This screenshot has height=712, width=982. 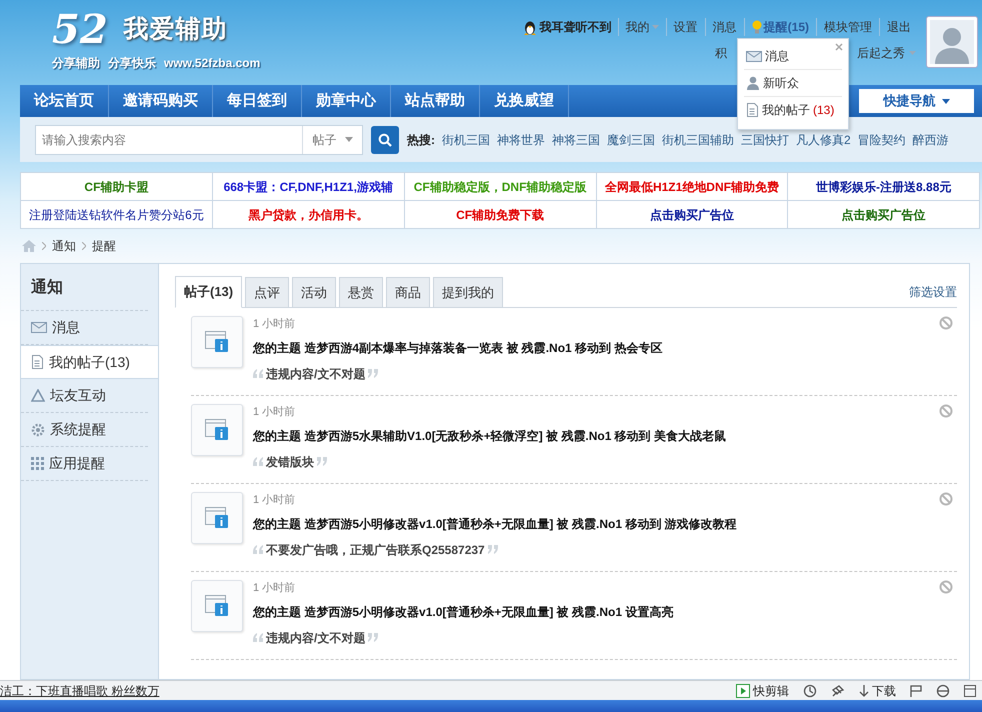 What do you see at coordinates (468, 292) in the screenshot?
I see `tab: 提到我的` at bounding box center [468, 292].